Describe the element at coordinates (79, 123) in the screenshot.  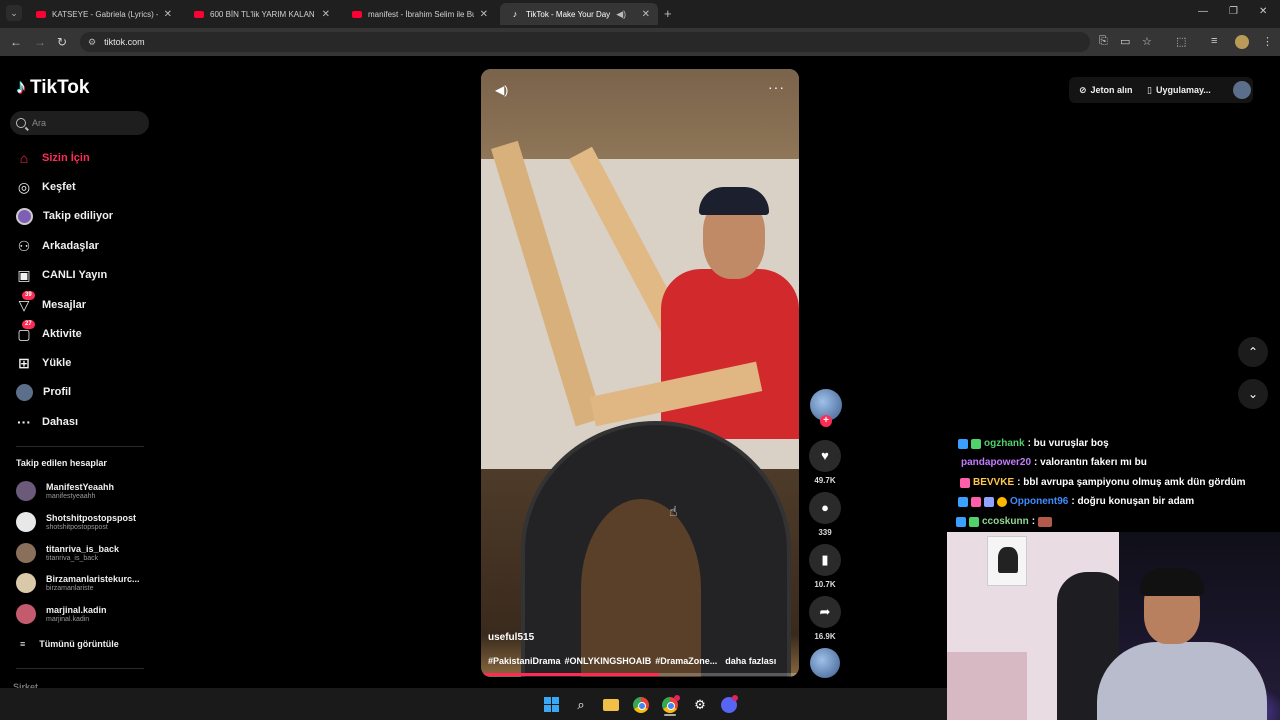
I see `search-input: Ara` at that location.